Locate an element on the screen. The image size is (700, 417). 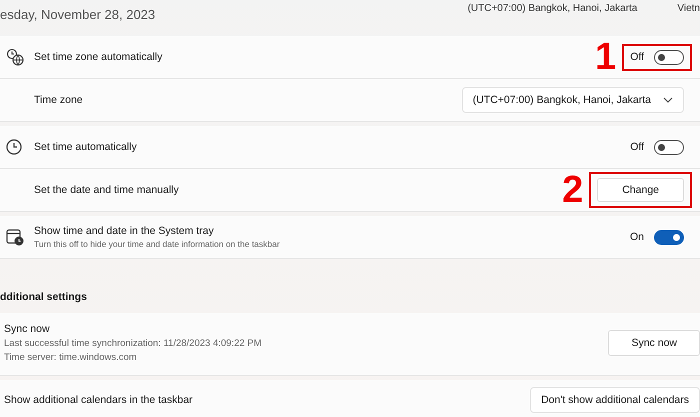
step-number: 2 is located at coordinates (573, 190).